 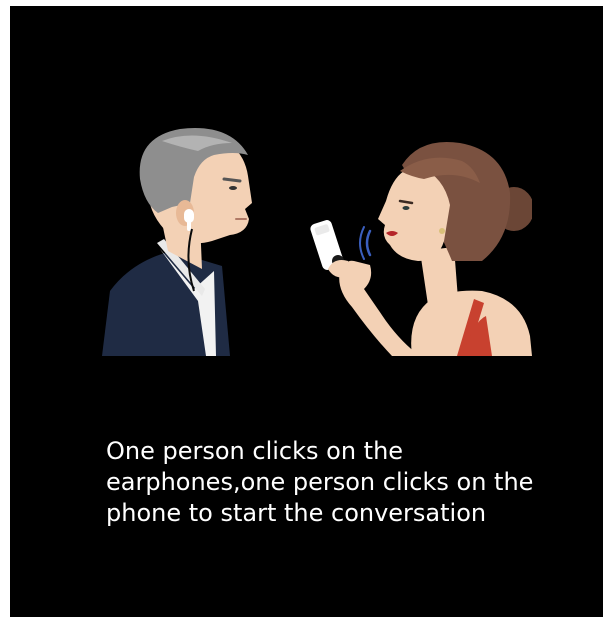 I want to click on woman-arm, so click(x=379, y=308).